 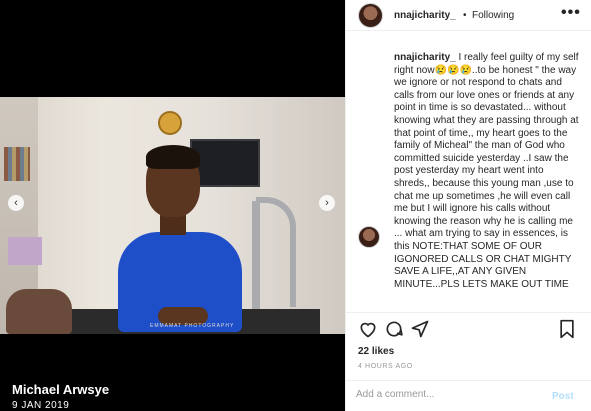 I want to click on person-hair, so click(x=173, y=157).